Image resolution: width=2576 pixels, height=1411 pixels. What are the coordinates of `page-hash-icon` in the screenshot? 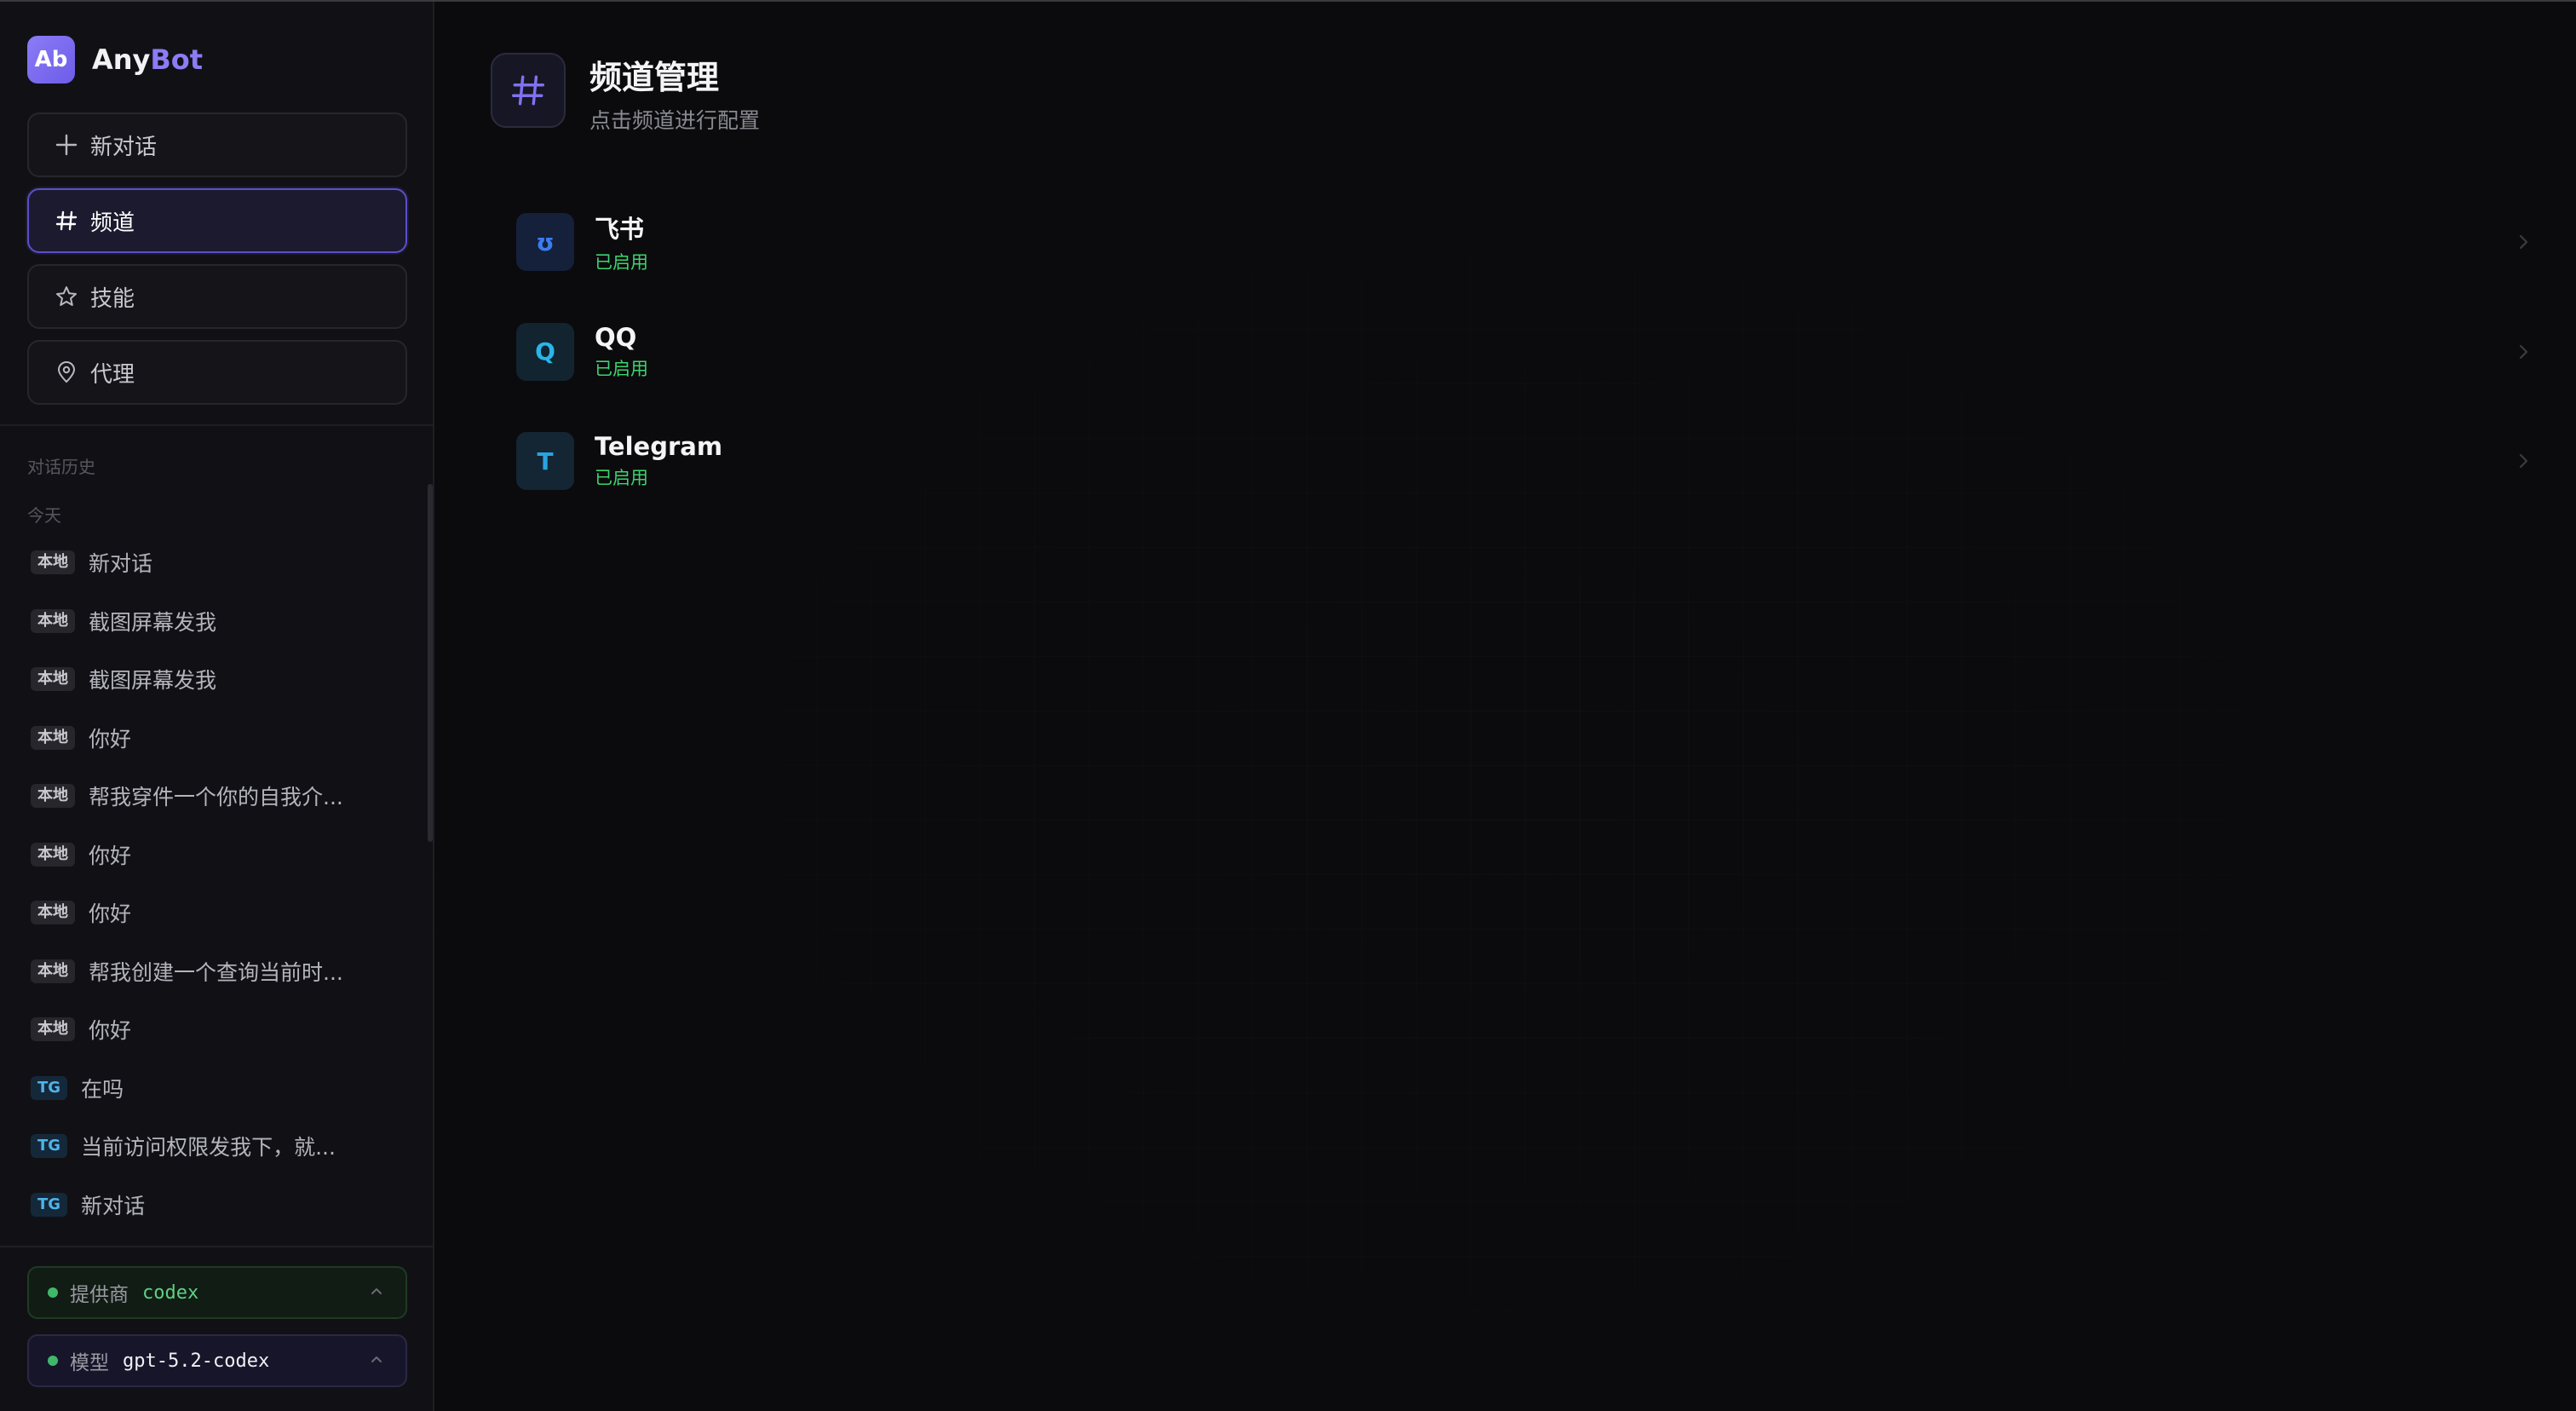 It's located at (528, 90).